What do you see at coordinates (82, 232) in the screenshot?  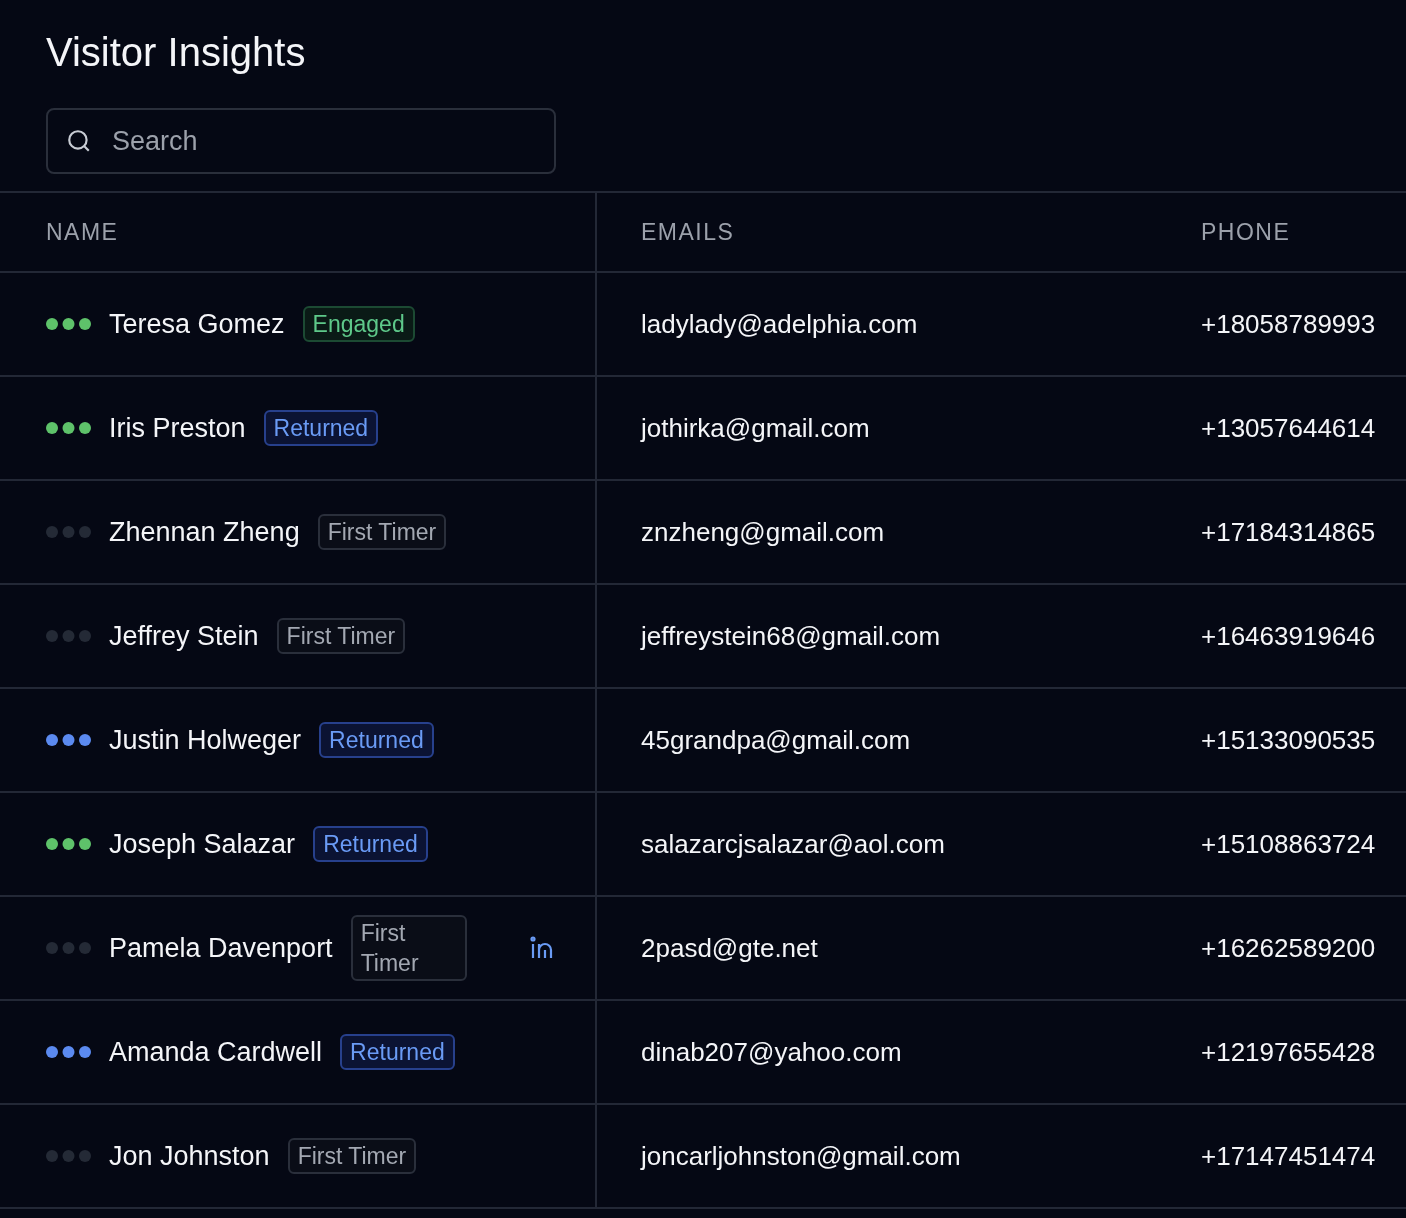 I see `column-header: NAME` at bounding box center [82, 232].